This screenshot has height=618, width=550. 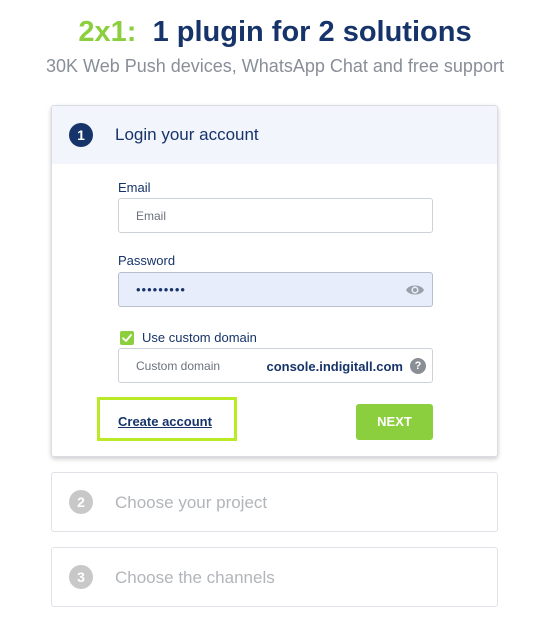 I want to click on project-step-title: Choose your project, so click(x=191, y=502).